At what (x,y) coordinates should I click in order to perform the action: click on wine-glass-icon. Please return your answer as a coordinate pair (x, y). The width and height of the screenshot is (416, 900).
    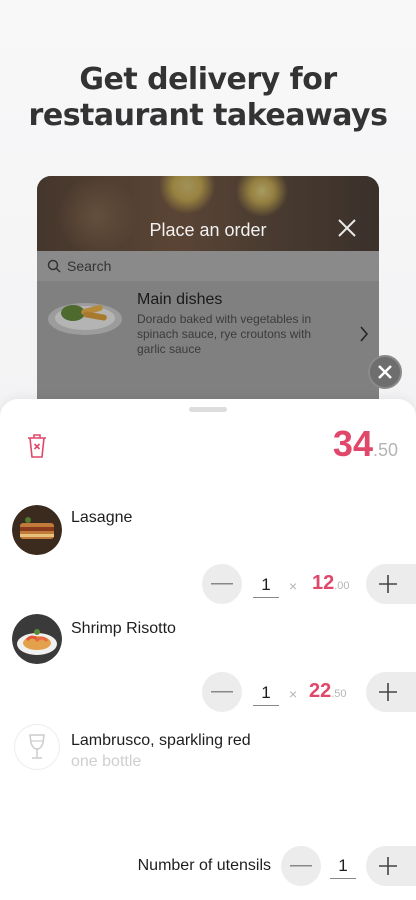
    Looking at the image, I should click on (37, 746).